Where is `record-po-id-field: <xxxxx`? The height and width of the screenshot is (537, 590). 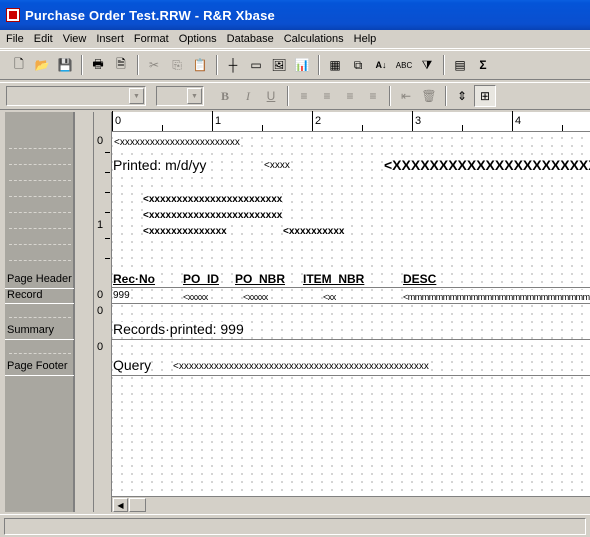
record-po-id-field: <xxxxx is located at coordinates (195, 297).